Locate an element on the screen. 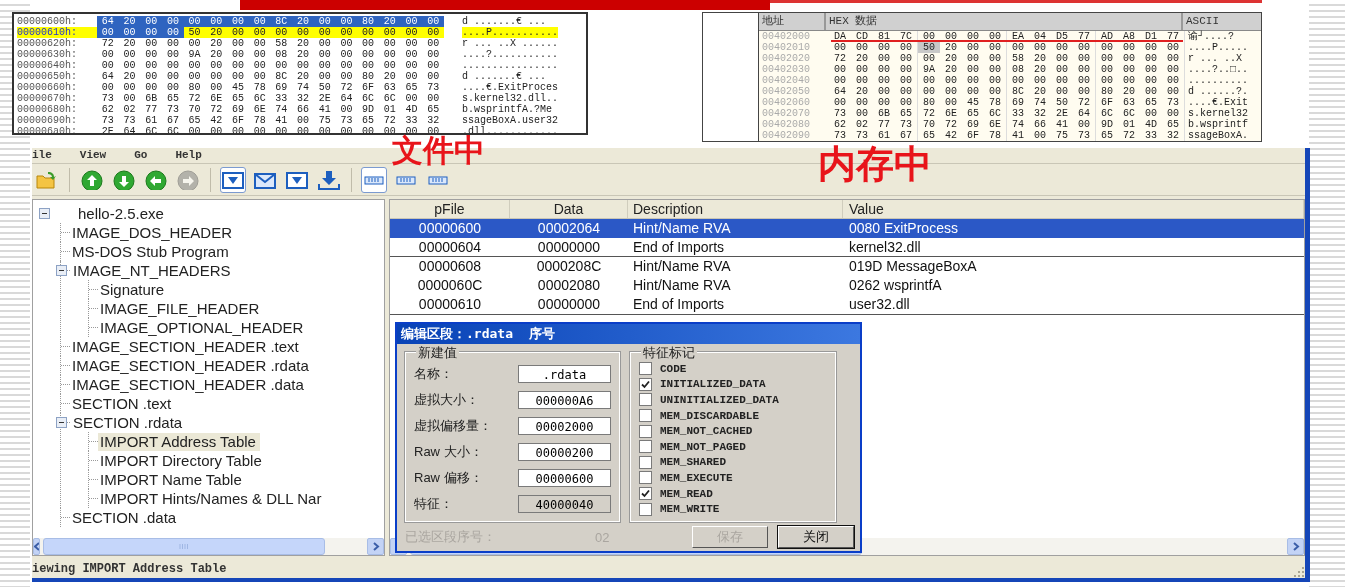 The width and height of the screenshot is (1345, 587). table-cell-text: 00002064 is located at coordinates (569, 228).